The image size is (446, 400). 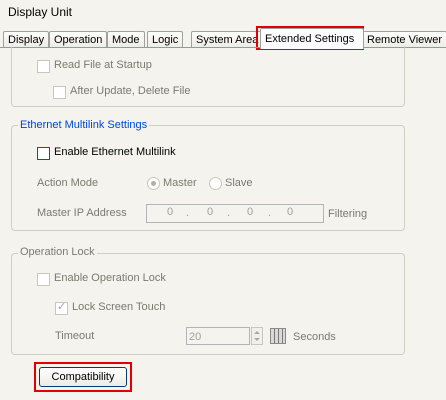 What do you see at coordinates (215, 183) in the screenshot?
I see `slave-radio` at bounding box center [215, 183].